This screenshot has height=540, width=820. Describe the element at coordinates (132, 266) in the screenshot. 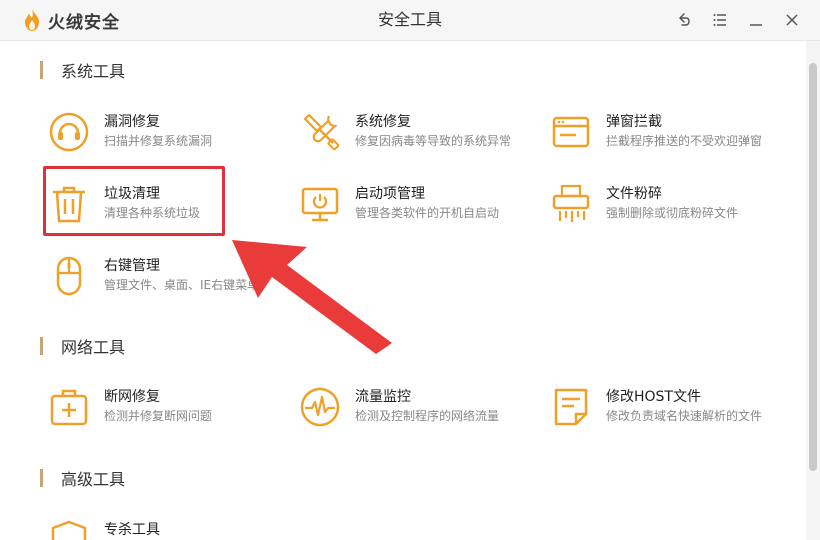

I see `tool-name: 右键管理` at that location.